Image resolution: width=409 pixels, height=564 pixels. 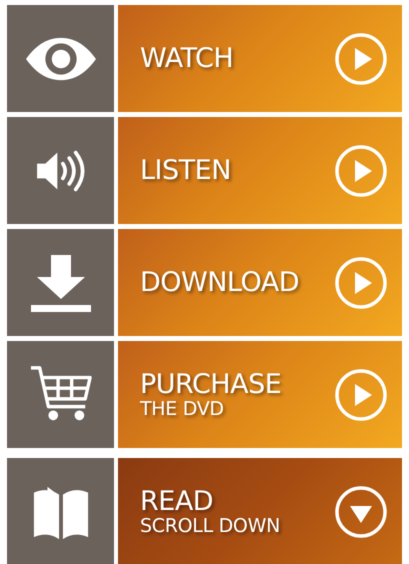 I want to click on eye-icon, so click(x=61, y=59).